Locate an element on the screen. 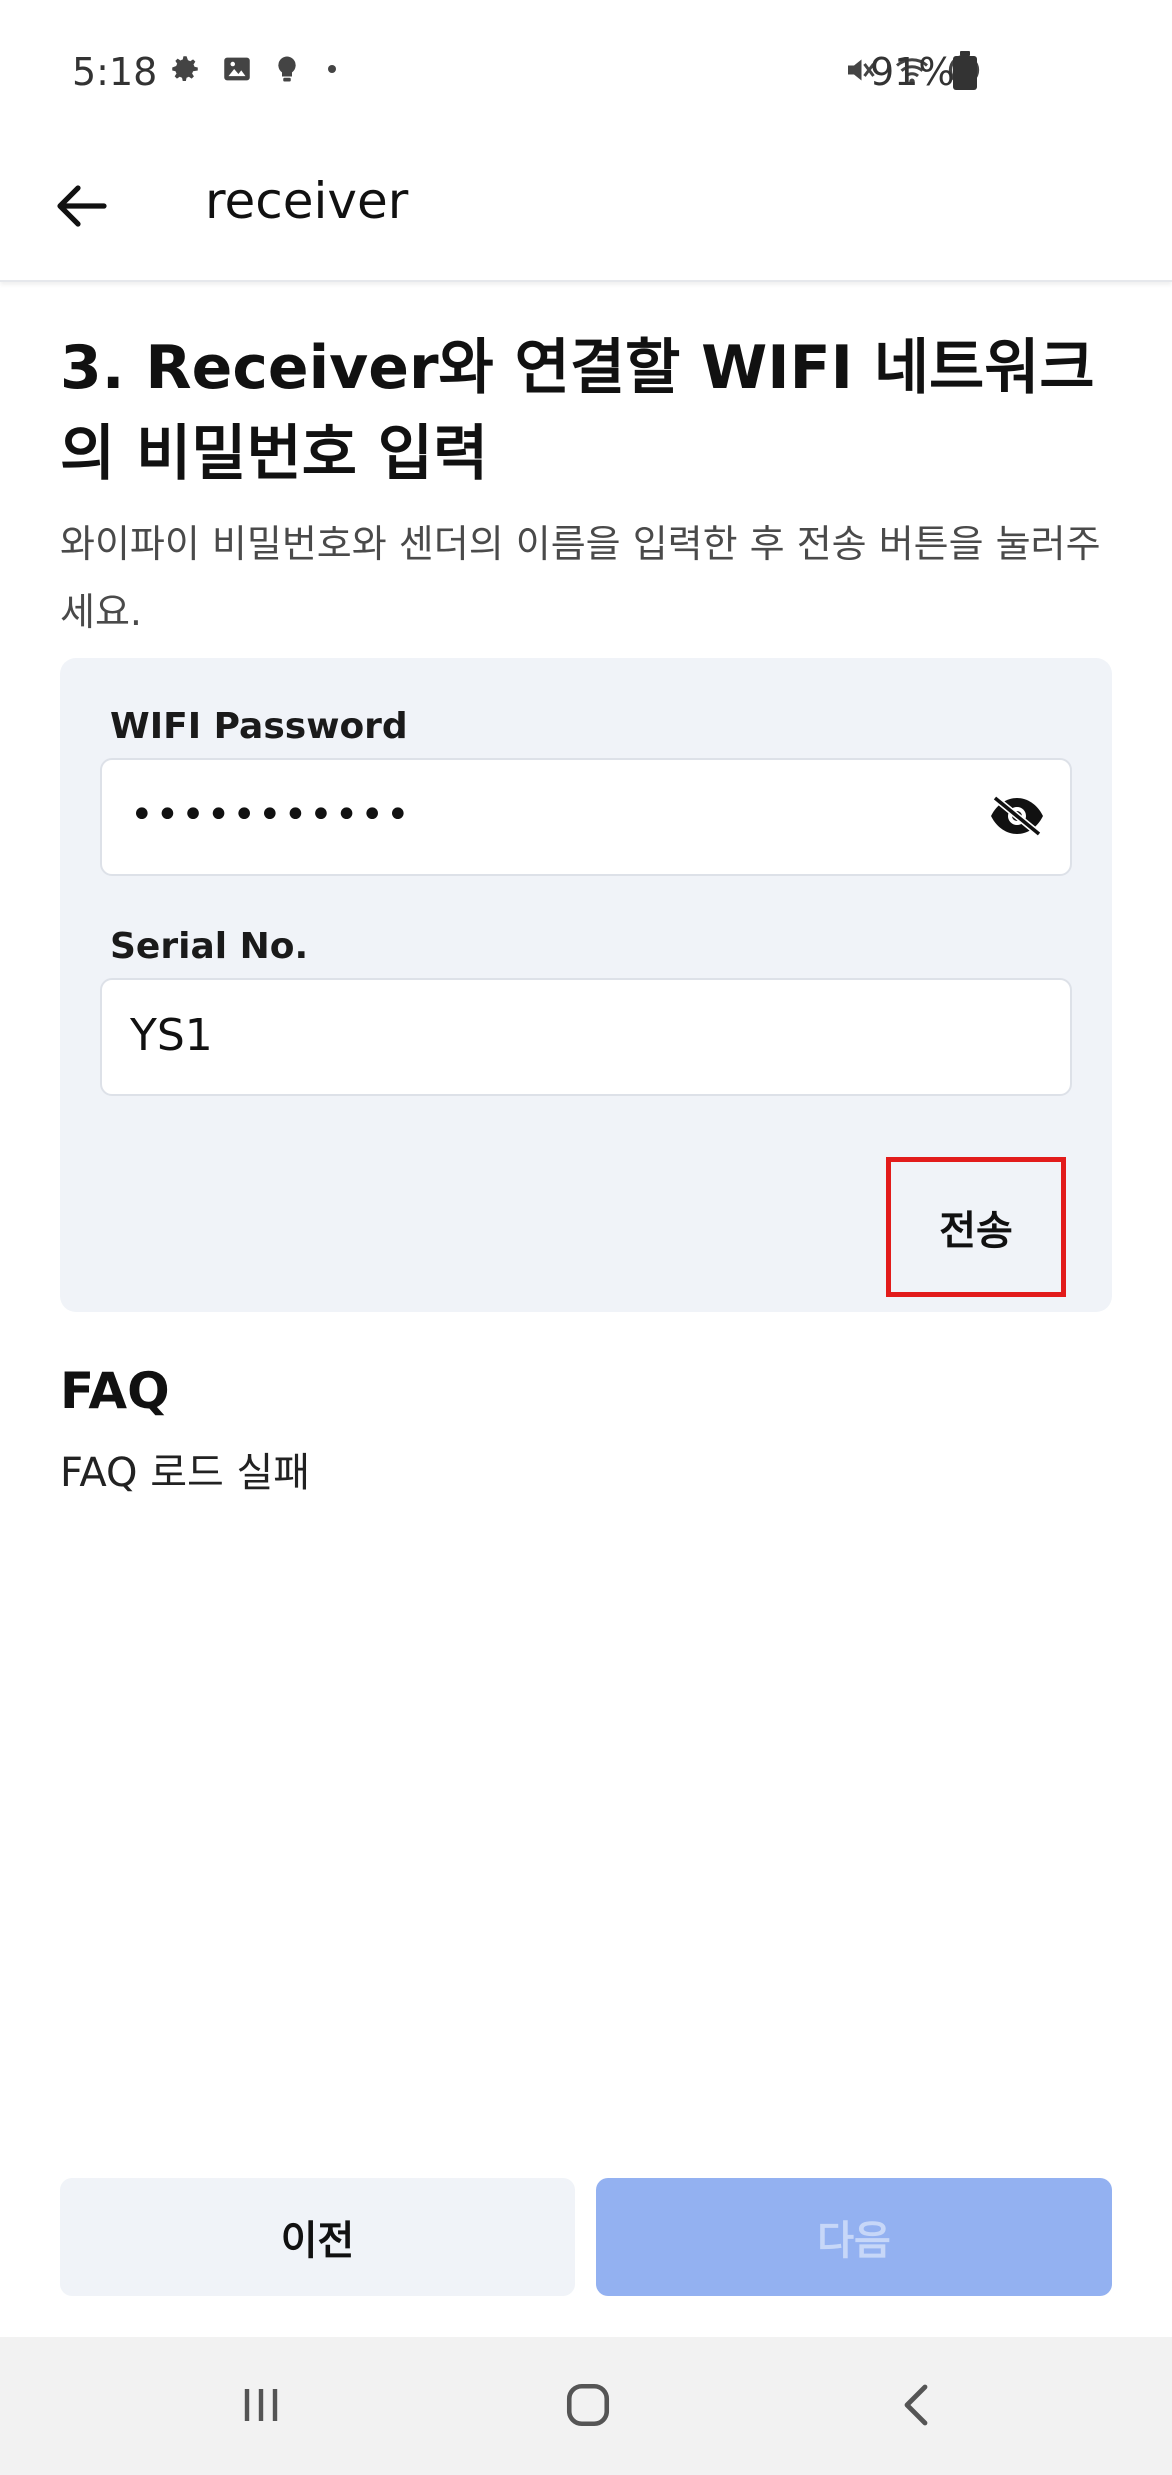 The width and height of the screenshot is (1172, 2475). home-button is located at coordinates (588, 2407).